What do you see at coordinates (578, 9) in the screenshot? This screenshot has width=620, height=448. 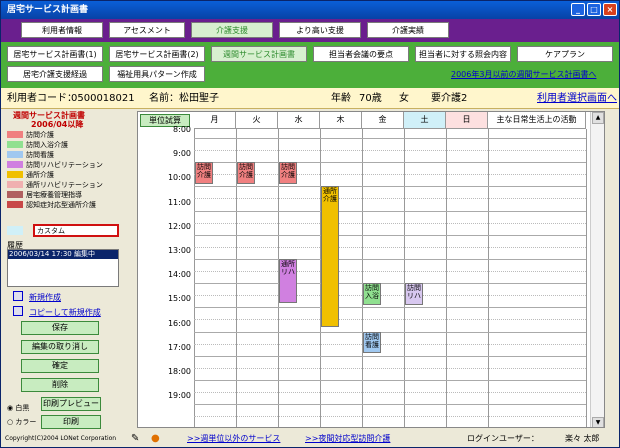 I see `minimize-button: _` at bounding box center [578, 9].